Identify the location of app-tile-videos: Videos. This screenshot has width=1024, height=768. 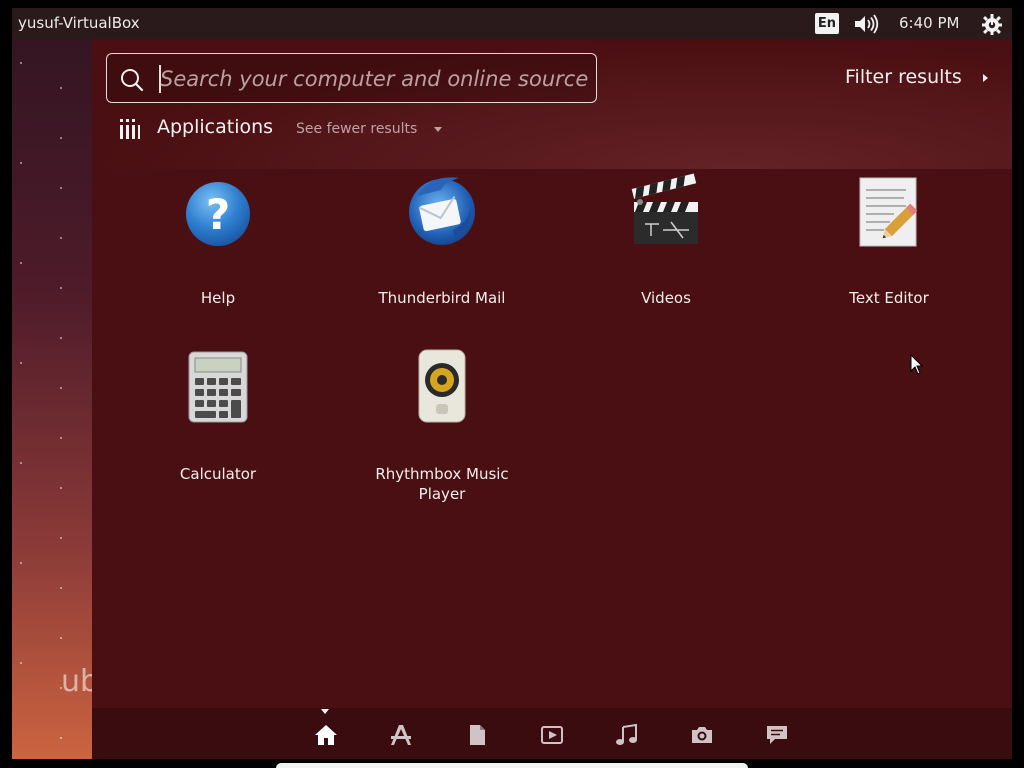
(666, 252).